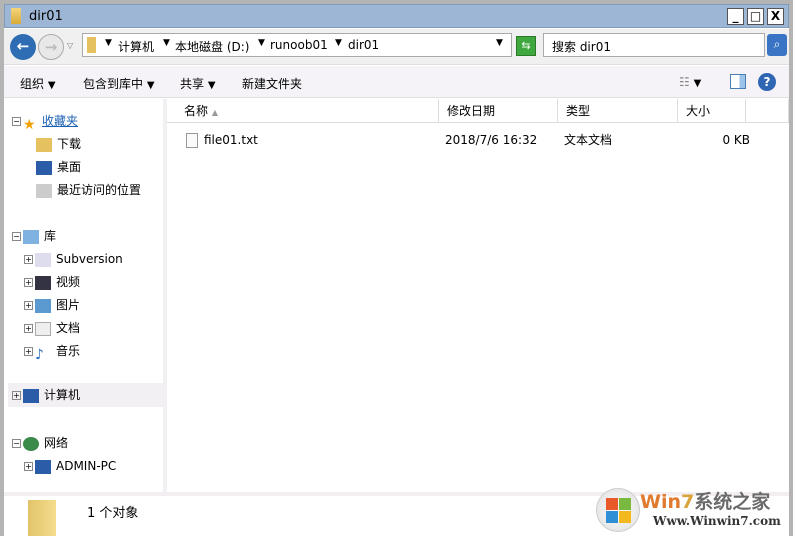 This screenshot has height=536, width=793. I want to click on video-icon, so click(43, 282).